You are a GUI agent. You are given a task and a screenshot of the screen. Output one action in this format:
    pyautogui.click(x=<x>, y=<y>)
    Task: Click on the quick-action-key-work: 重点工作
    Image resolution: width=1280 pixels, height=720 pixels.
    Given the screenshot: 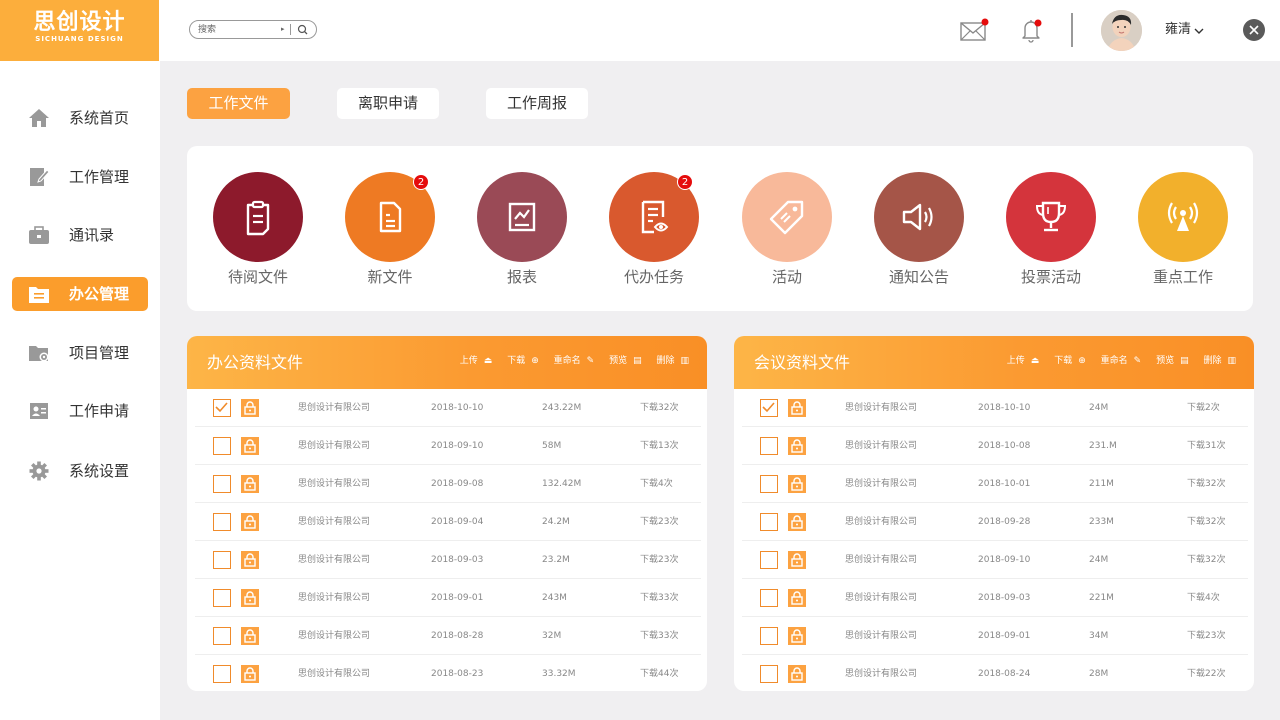 What is the action you would take?
    pyautogui.click(x=1182, y=232)
    